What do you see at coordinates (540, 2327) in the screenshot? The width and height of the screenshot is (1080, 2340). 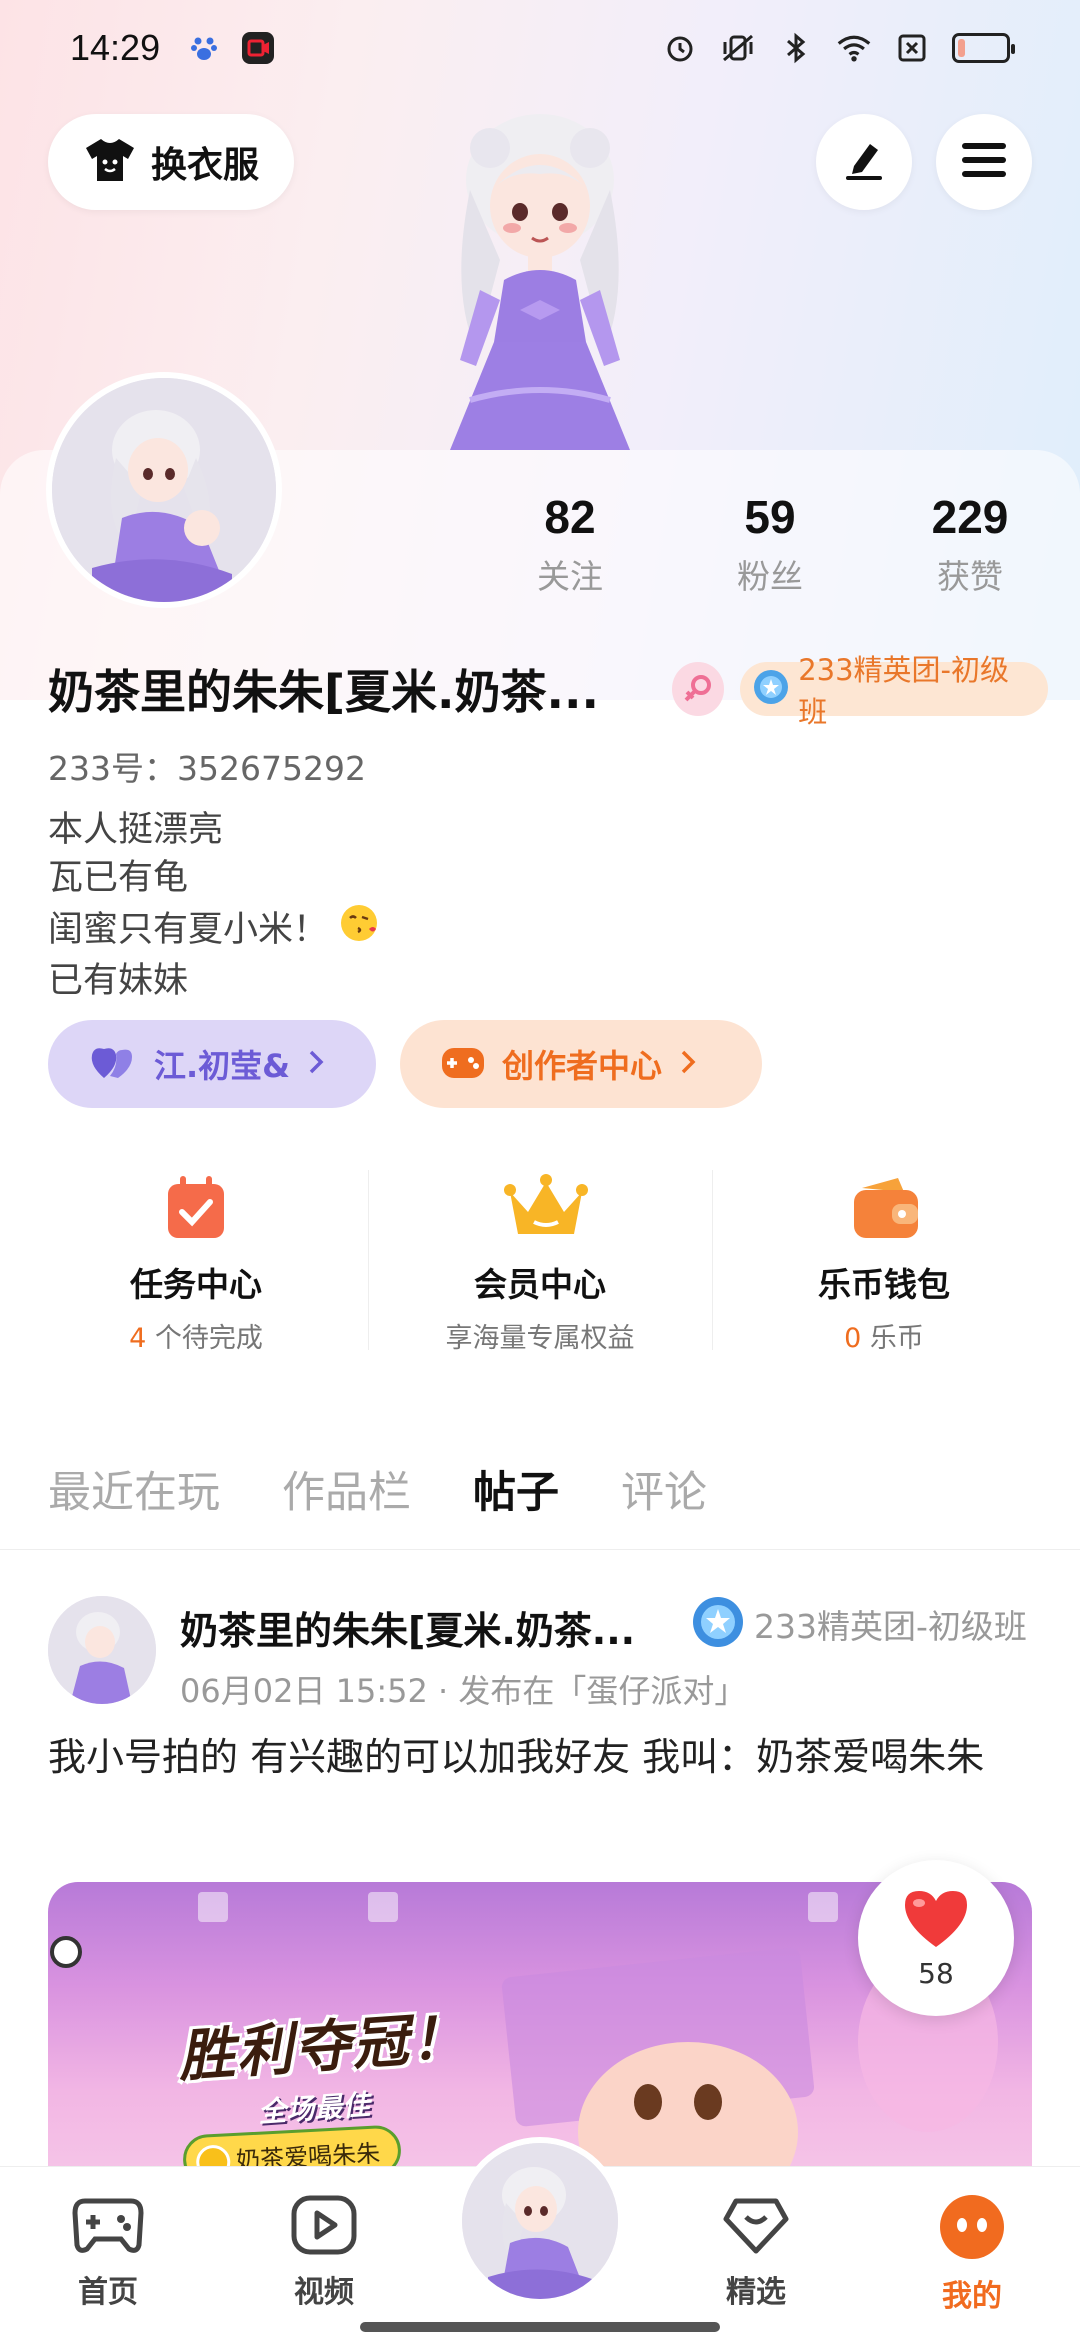 I see `home-indicator` at bounding box center [540, 2327].